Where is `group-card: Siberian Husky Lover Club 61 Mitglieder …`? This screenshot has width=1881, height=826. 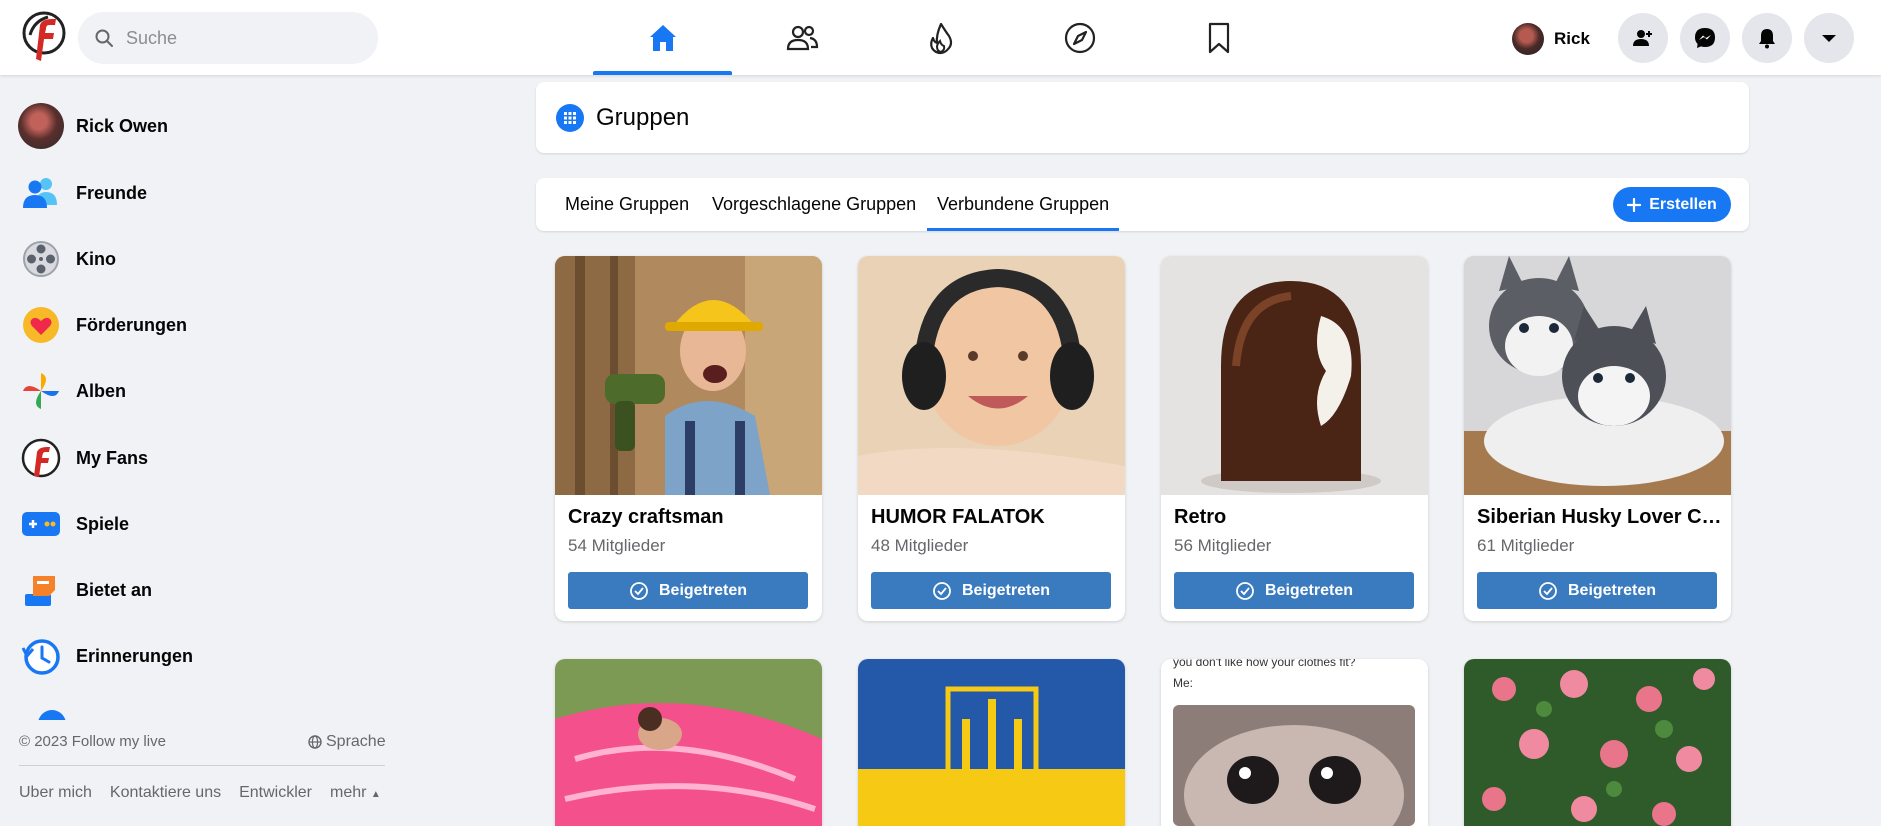 group-card: Siberian Husky Lover Club 61 Mitglieder … is located at coordinates (1597, 438).